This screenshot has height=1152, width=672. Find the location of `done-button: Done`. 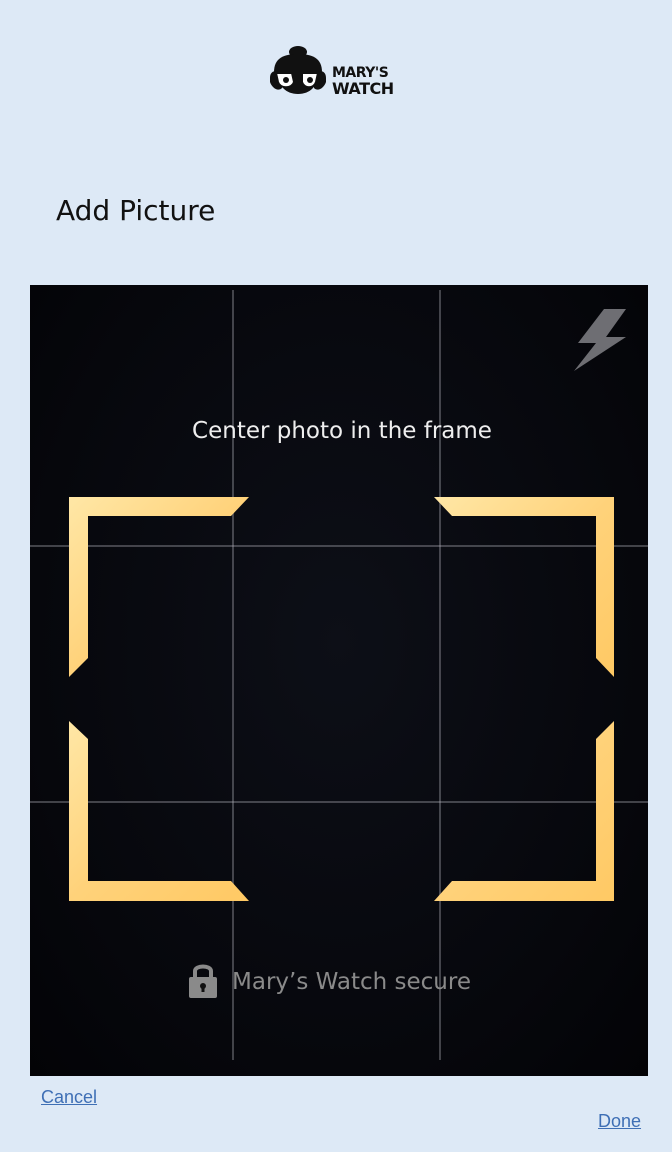

done-button: Done is located at coordinates (619, 1121).